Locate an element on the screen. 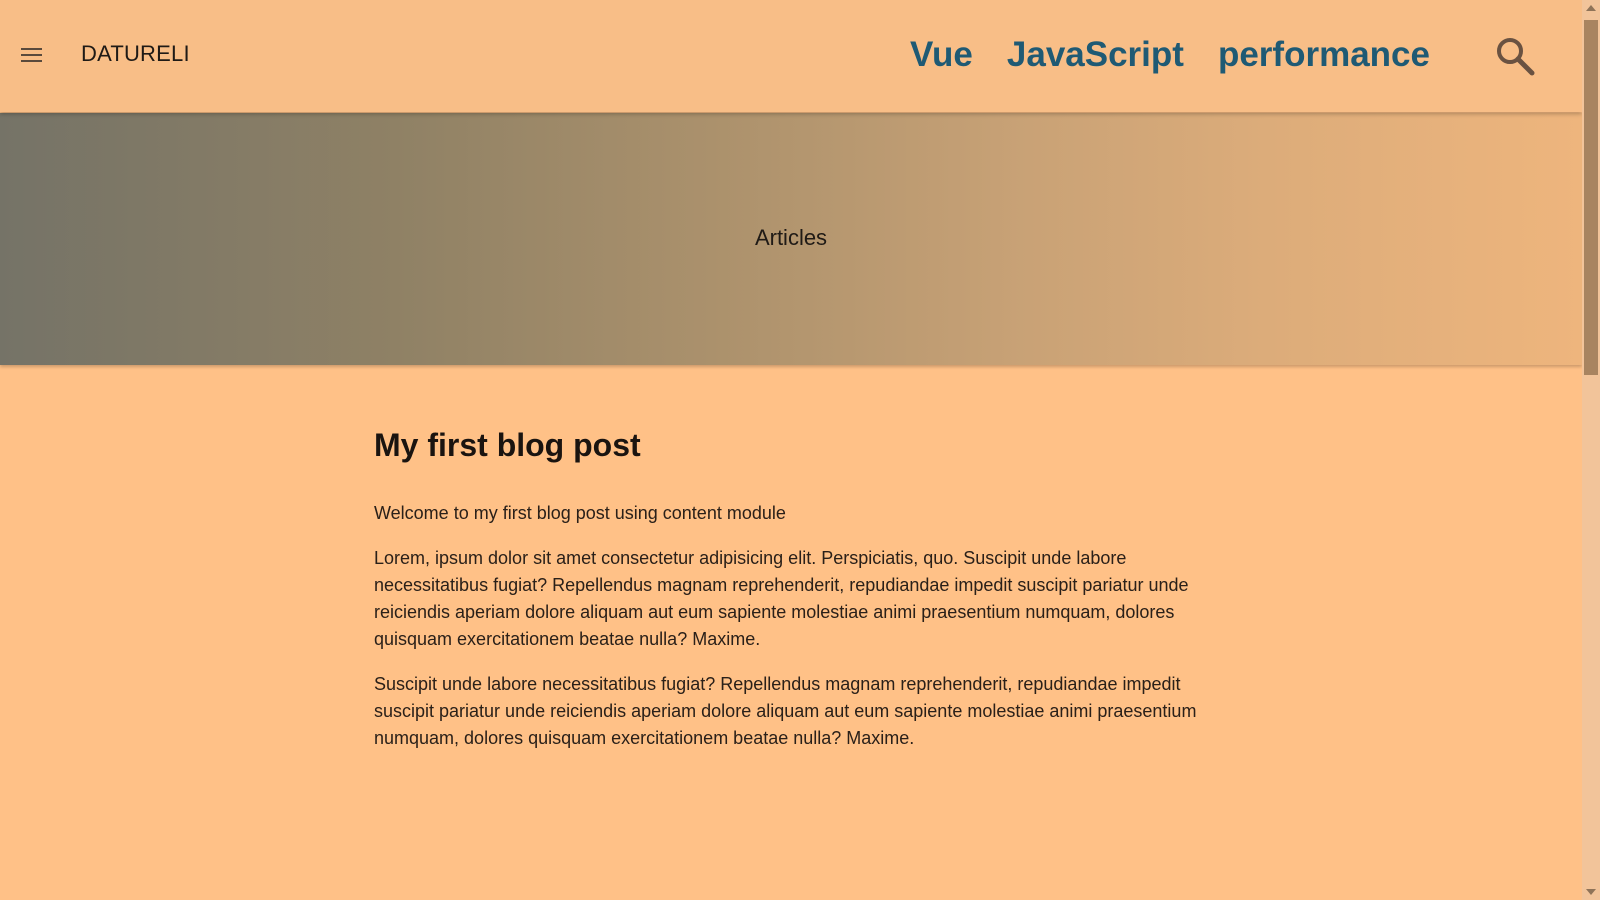 The width and height of the screenshot is (1600, 900). nav-link-javascript: JavaScript is located at coordinates (1095, 55).